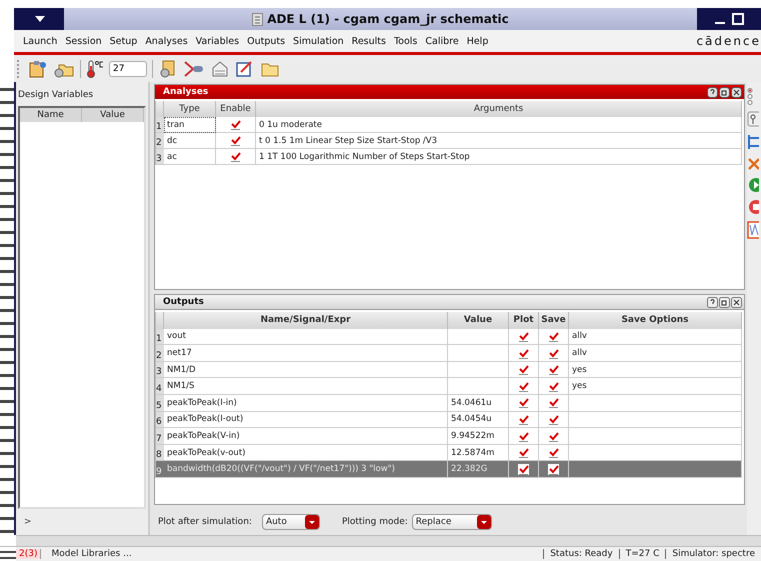 This screenshot has height=561, width=761. I want to click on waveform-icon, so click(753, 230).